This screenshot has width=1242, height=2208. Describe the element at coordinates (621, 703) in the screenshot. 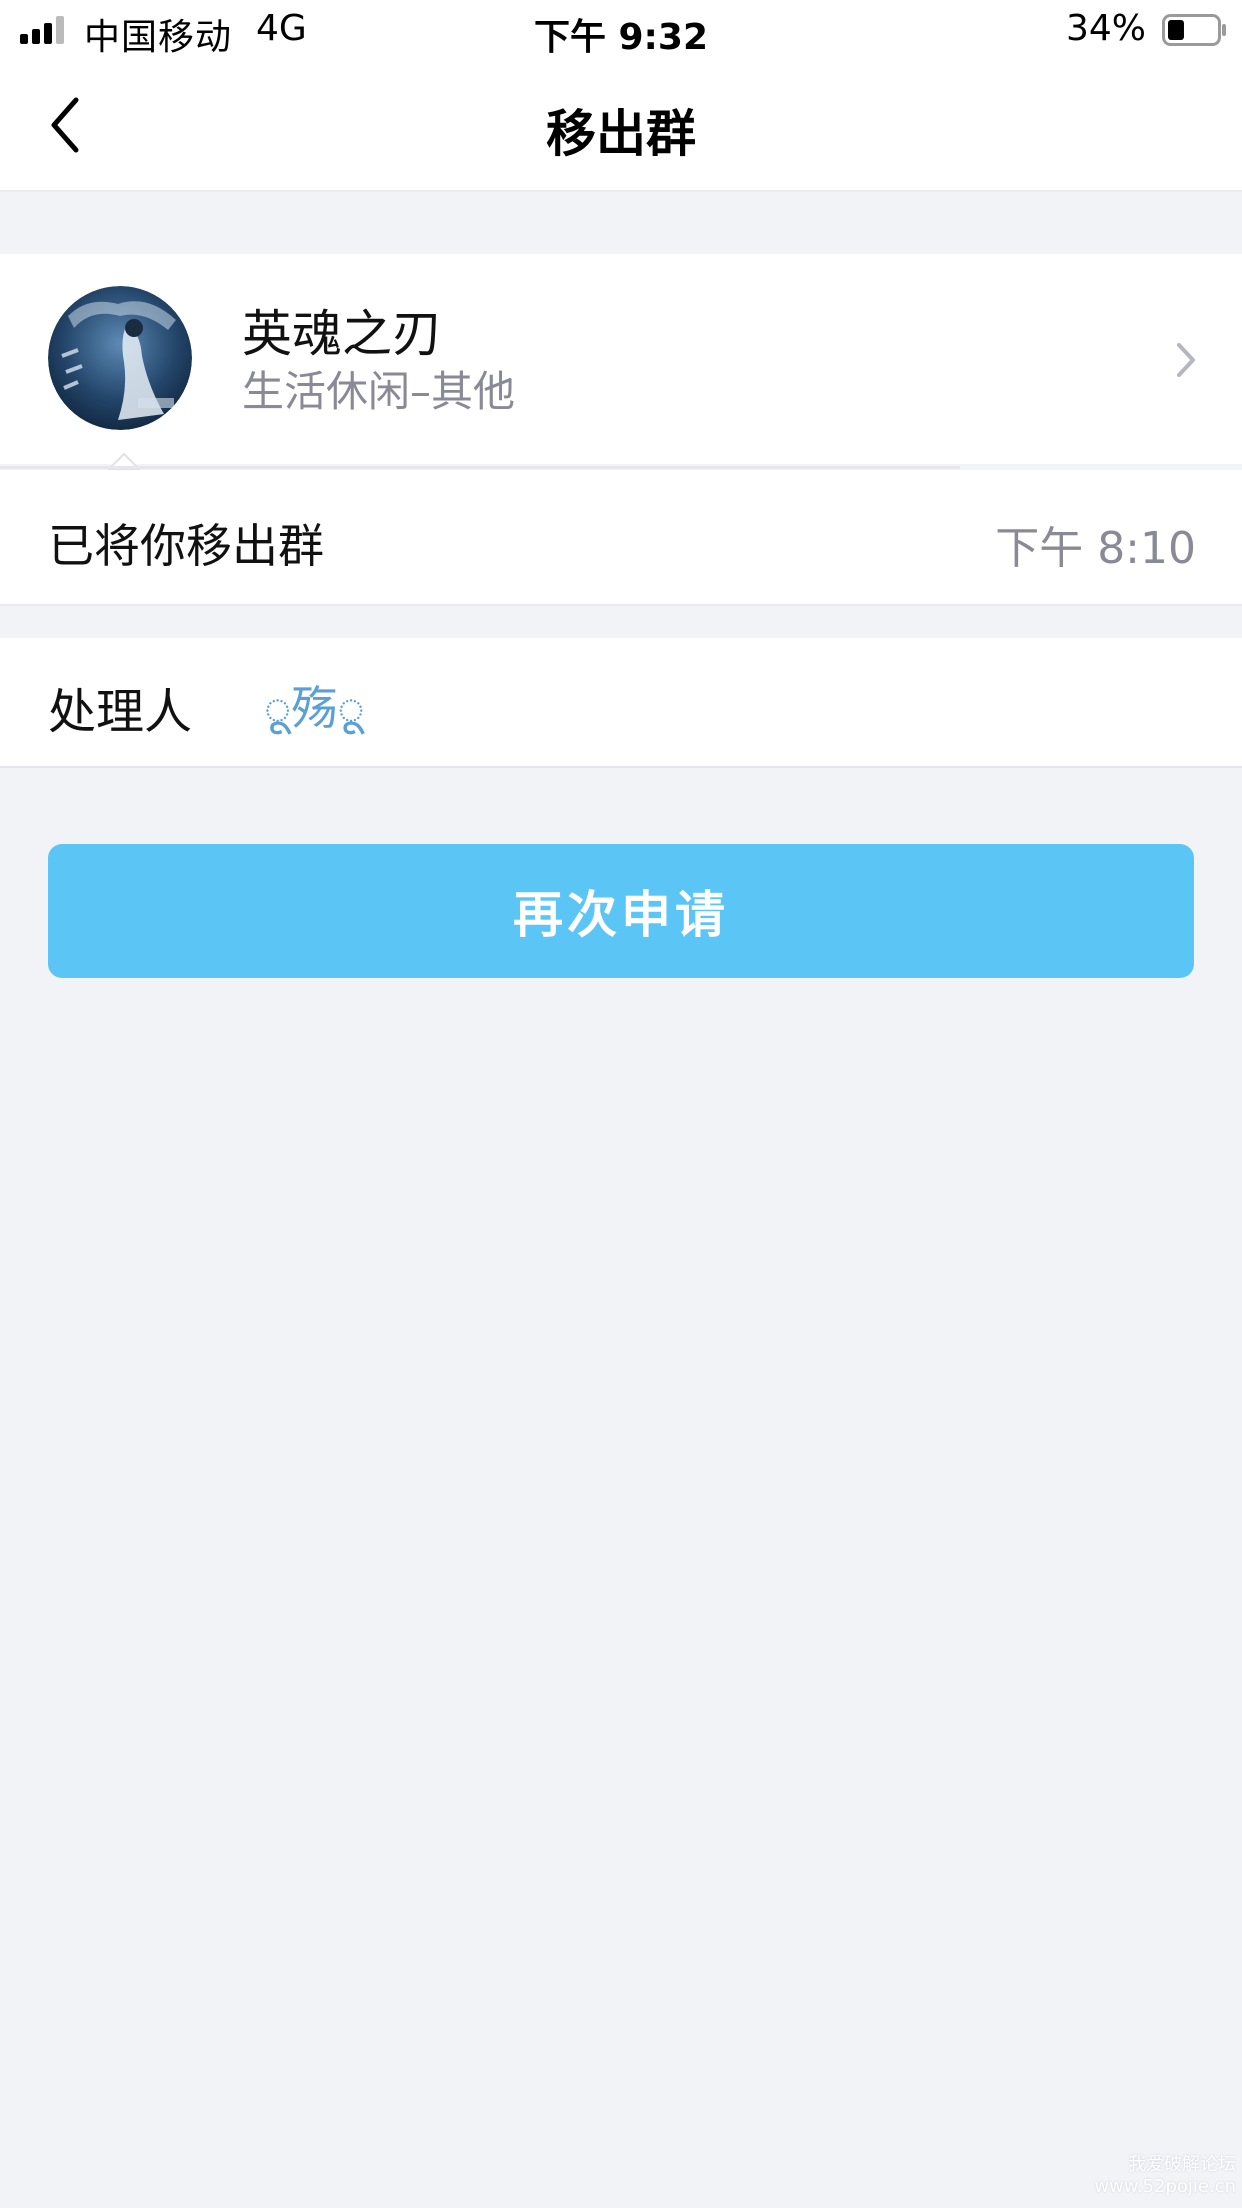

I see `handler-row: 处理人 ू殇ू` at that location.